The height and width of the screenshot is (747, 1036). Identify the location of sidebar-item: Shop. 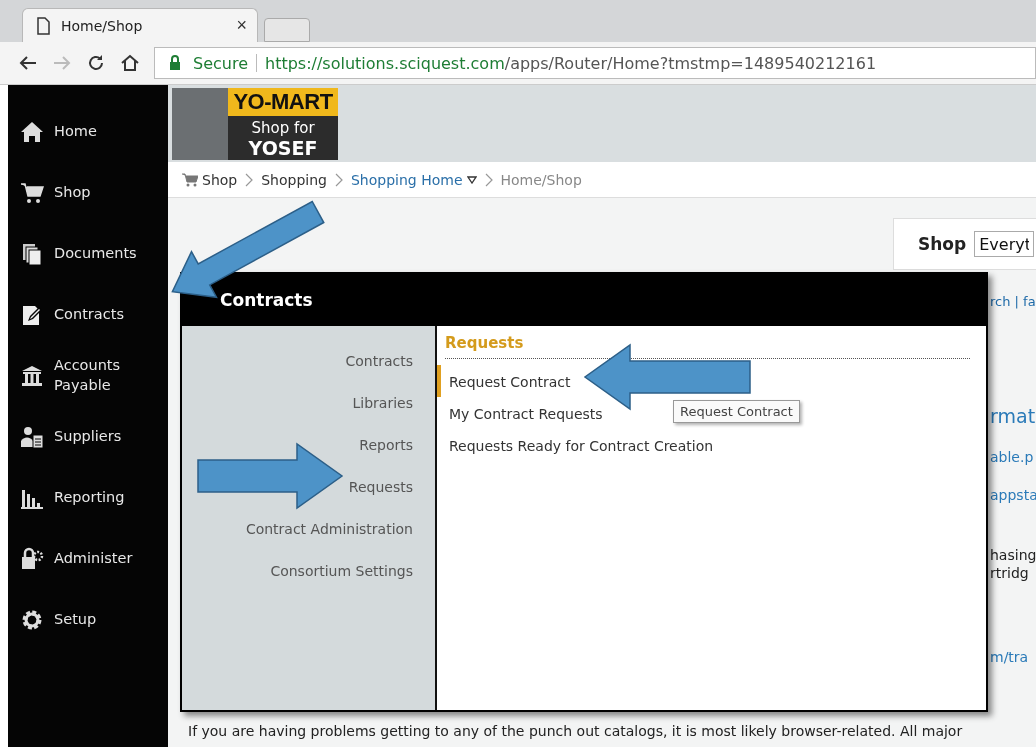
(88, 192).